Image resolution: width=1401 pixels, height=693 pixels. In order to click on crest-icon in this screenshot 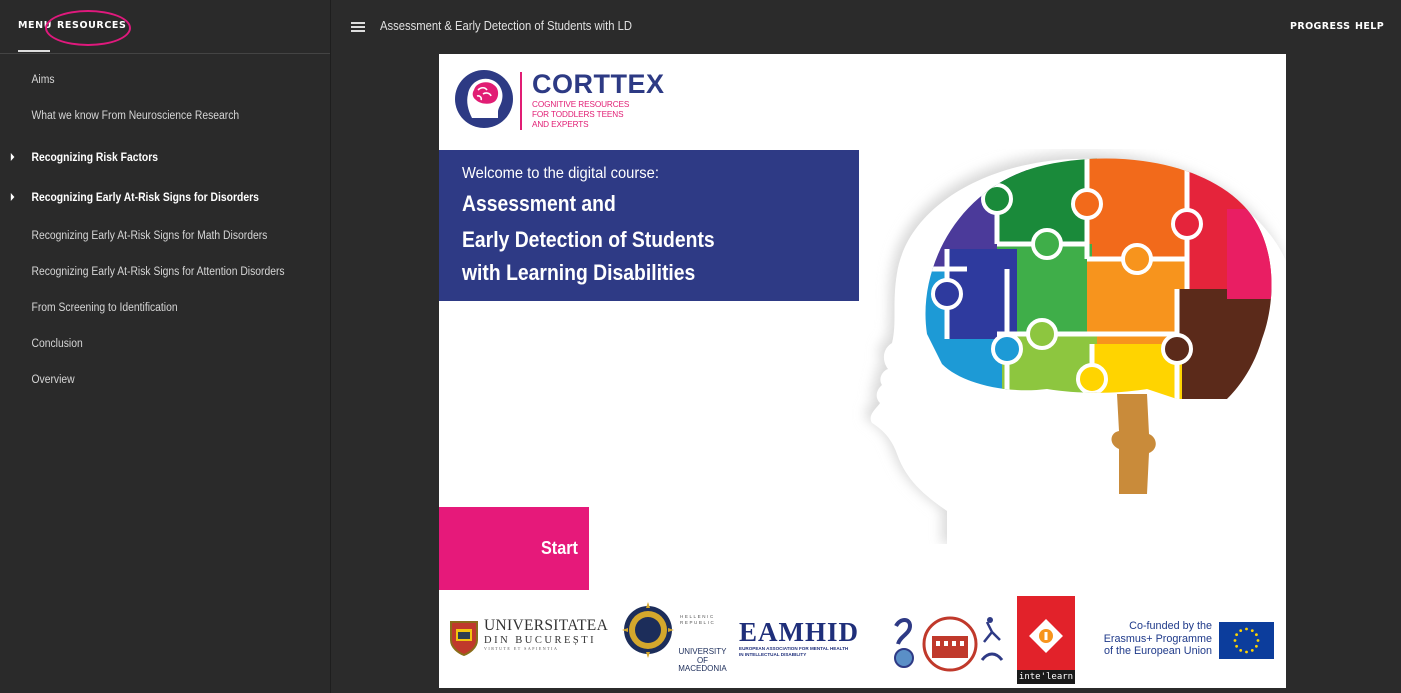, I will do `click(464, 638)`.